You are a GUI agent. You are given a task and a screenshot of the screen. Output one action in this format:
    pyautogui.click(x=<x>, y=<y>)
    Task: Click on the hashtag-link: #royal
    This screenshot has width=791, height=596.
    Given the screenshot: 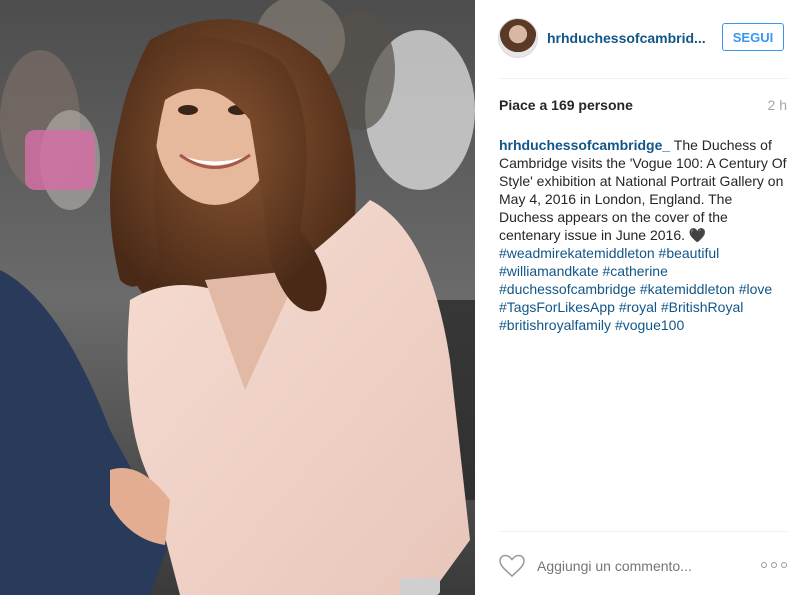 What is the action you would take?
    pyautogui.click(x=638, y=307)
    